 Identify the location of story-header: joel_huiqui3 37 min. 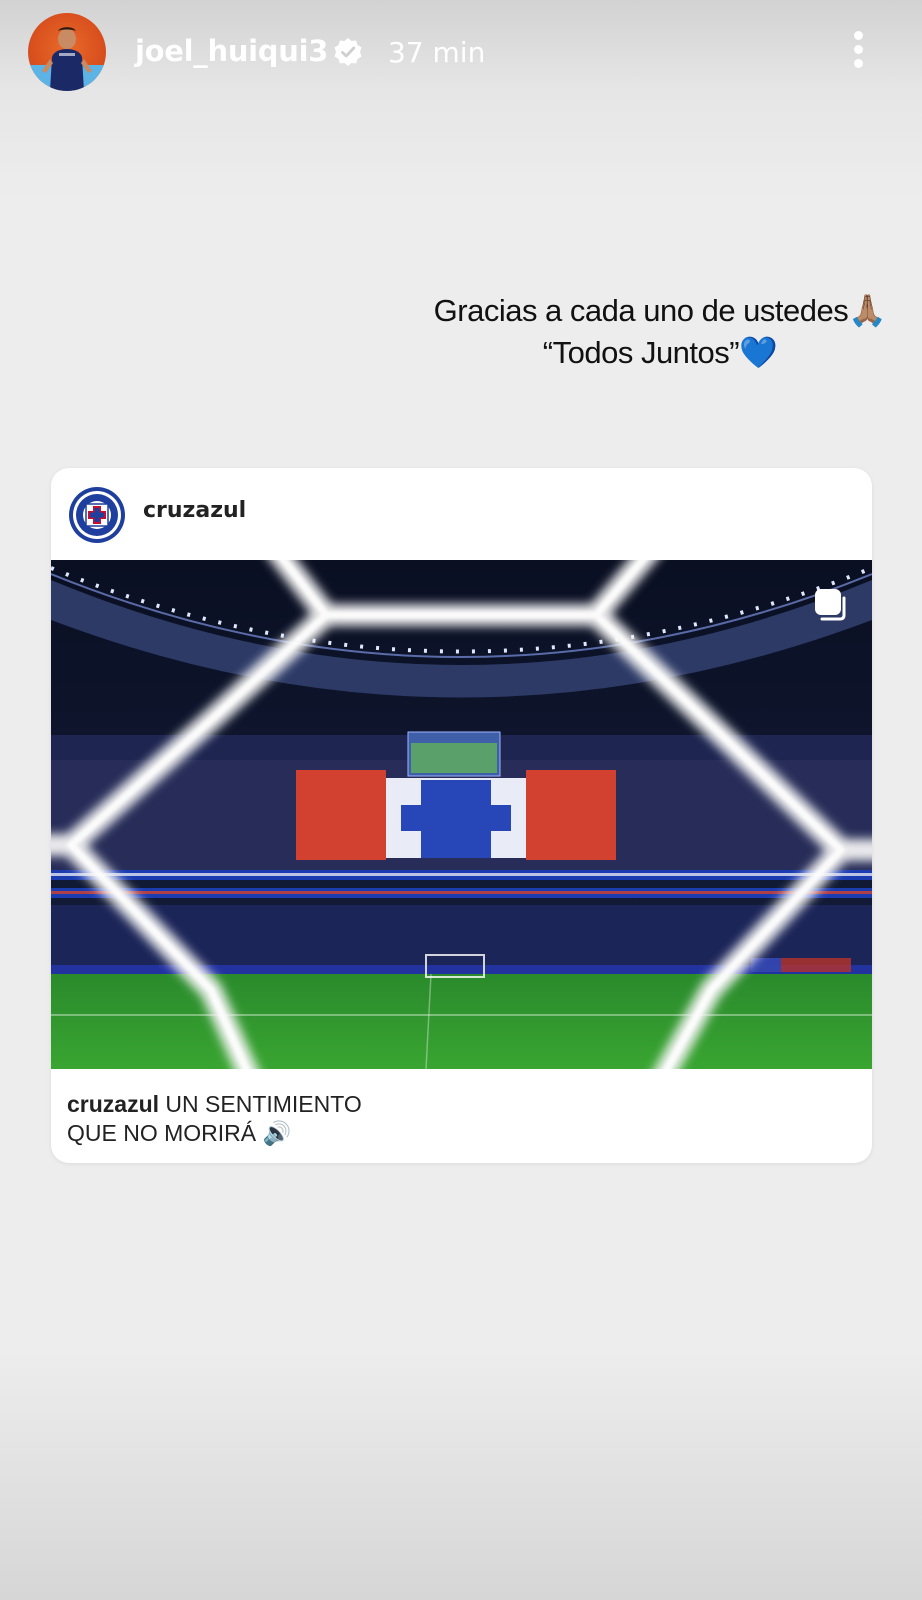
(461, 55).